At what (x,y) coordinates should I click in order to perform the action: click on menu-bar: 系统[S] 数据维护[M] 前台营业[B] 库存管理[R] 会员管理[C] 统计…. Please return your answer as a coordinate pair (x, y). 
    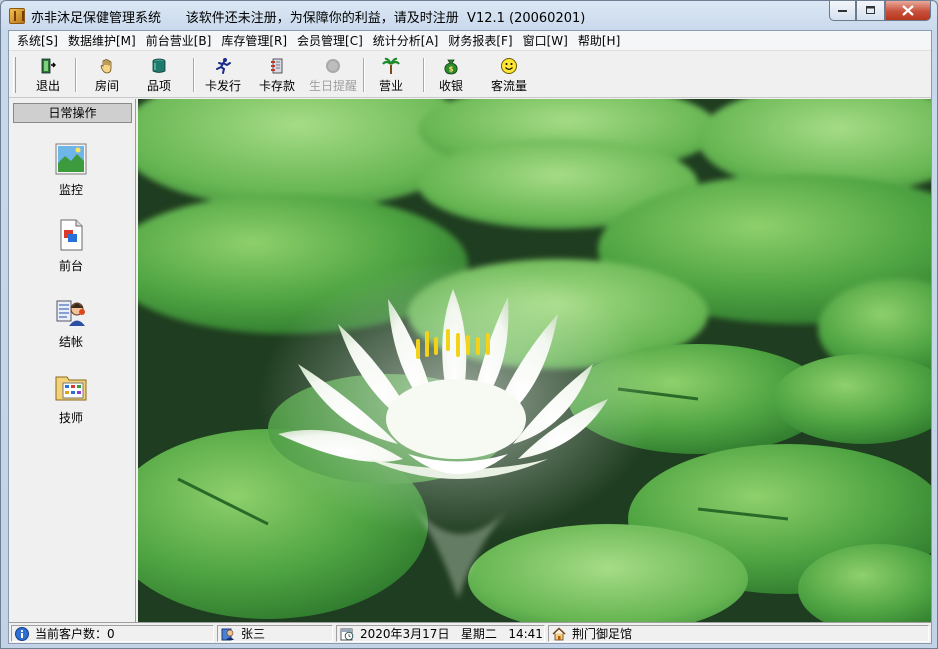
    Looking at the image, I should click on (470, 41).